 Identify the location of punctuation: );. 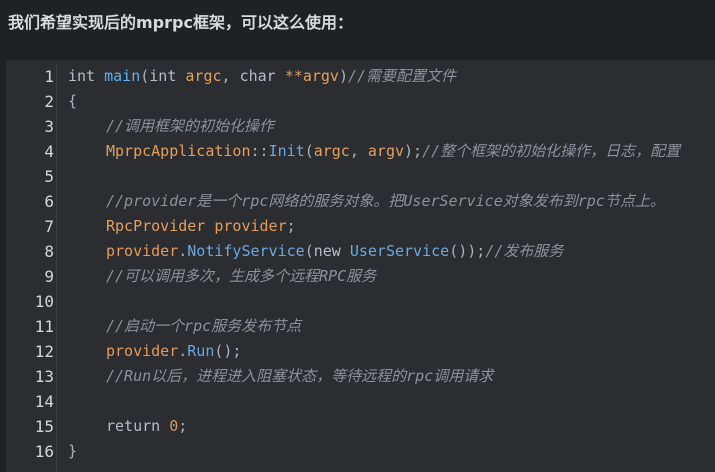
(413, 151).